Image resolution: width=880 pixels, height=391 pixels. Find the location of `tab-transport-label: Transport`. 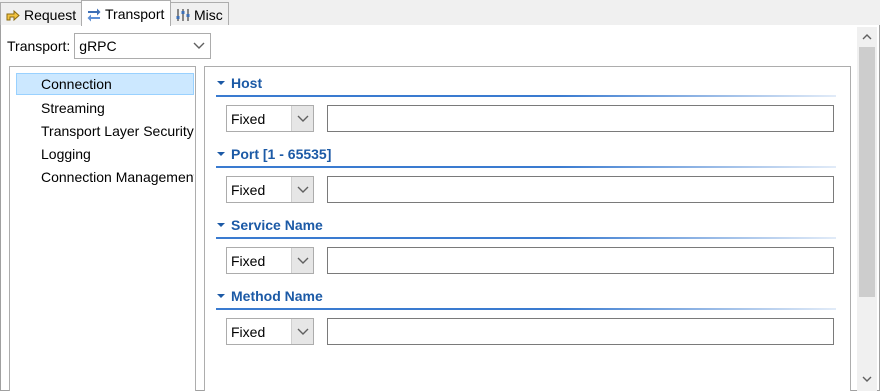

tab-transport-label: Transport is located at coordinates (135, 13).